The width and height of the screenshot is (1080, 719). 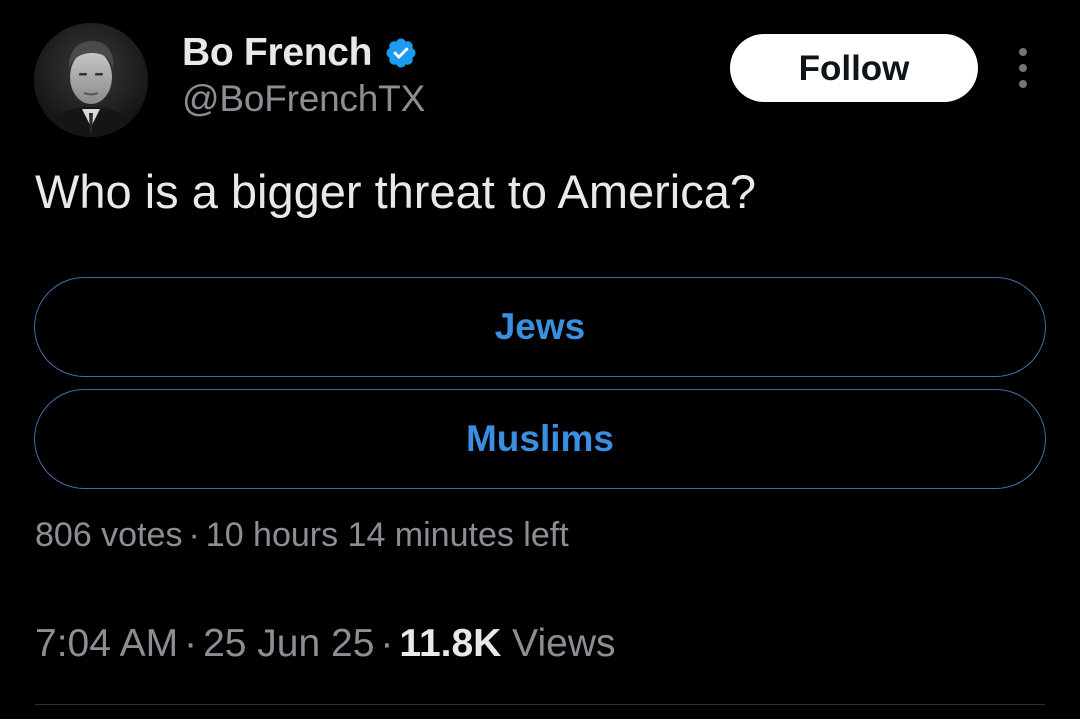 I want to click on views-count: 11.8K, so click(x=450, y=643).